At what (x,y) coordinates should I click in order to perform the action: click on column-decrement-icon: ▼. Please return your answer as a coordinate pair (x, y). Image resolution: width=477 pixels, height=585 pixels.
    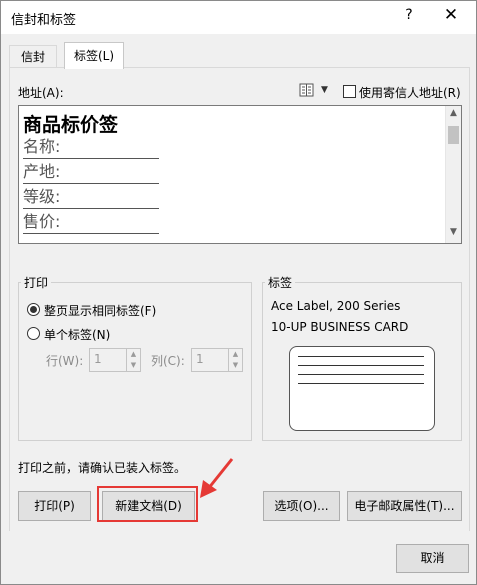
    Looking at the image, I should click on (235, 365).